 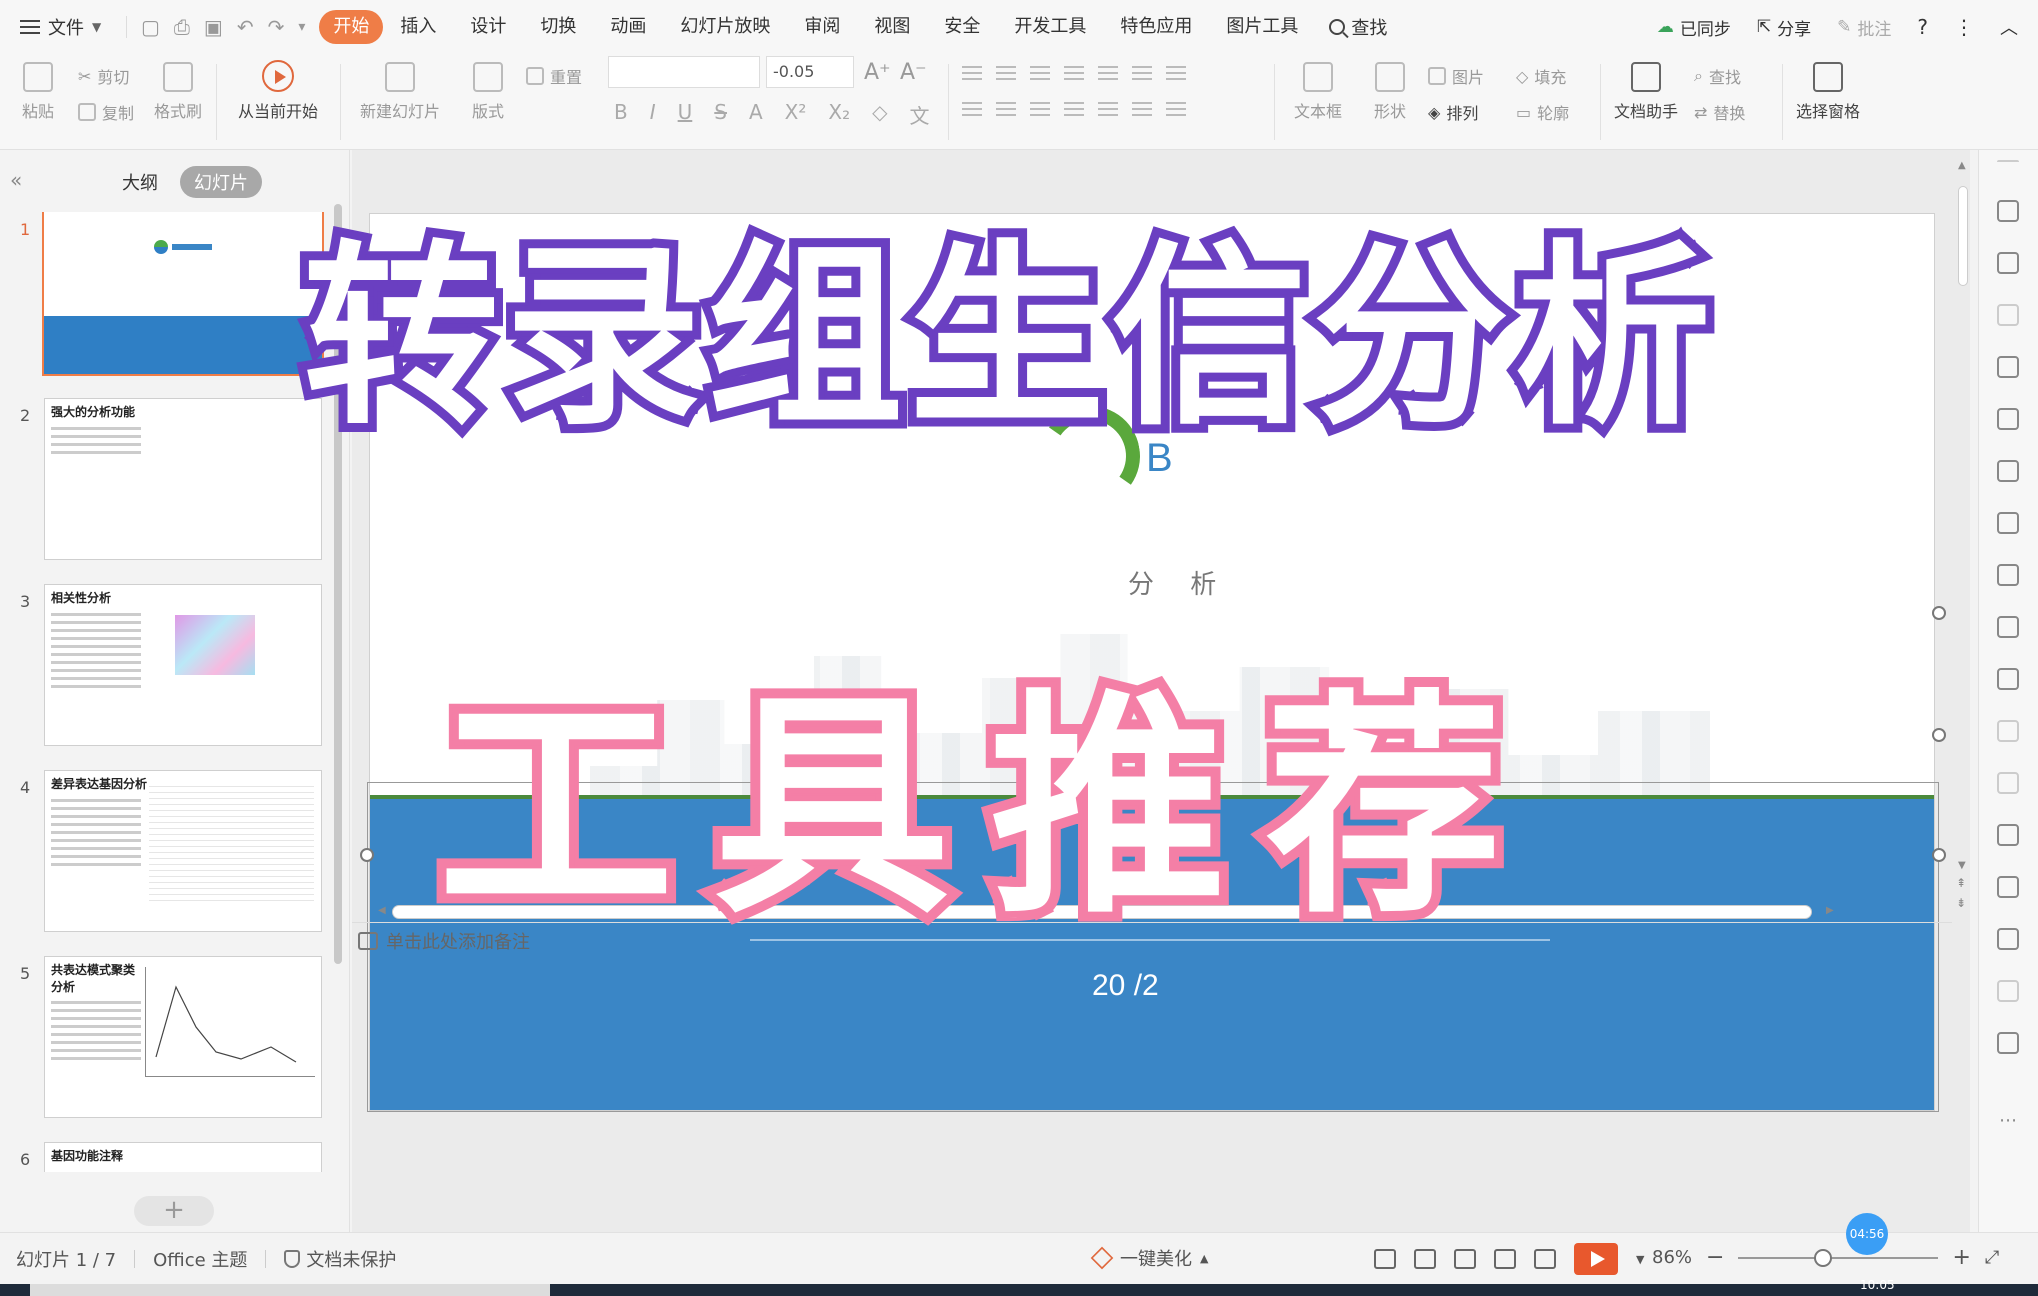 What do you see at coordinates (418, 27) in the screenshot?
I see `menu-insert: 插入` at bounding box center [418, 27].